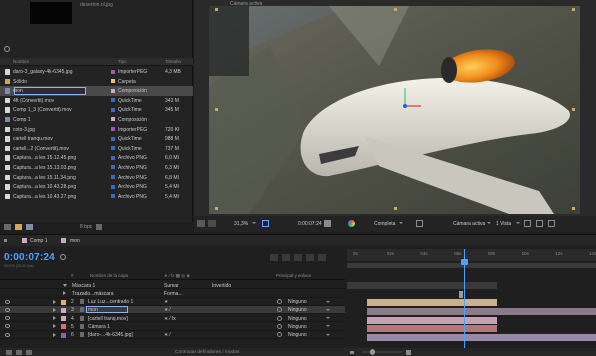 This screenshot has width=596, height=356. Describe the element at coordinates (527, 223) in the screenshot. I see `fast-previews-icon` at that location.